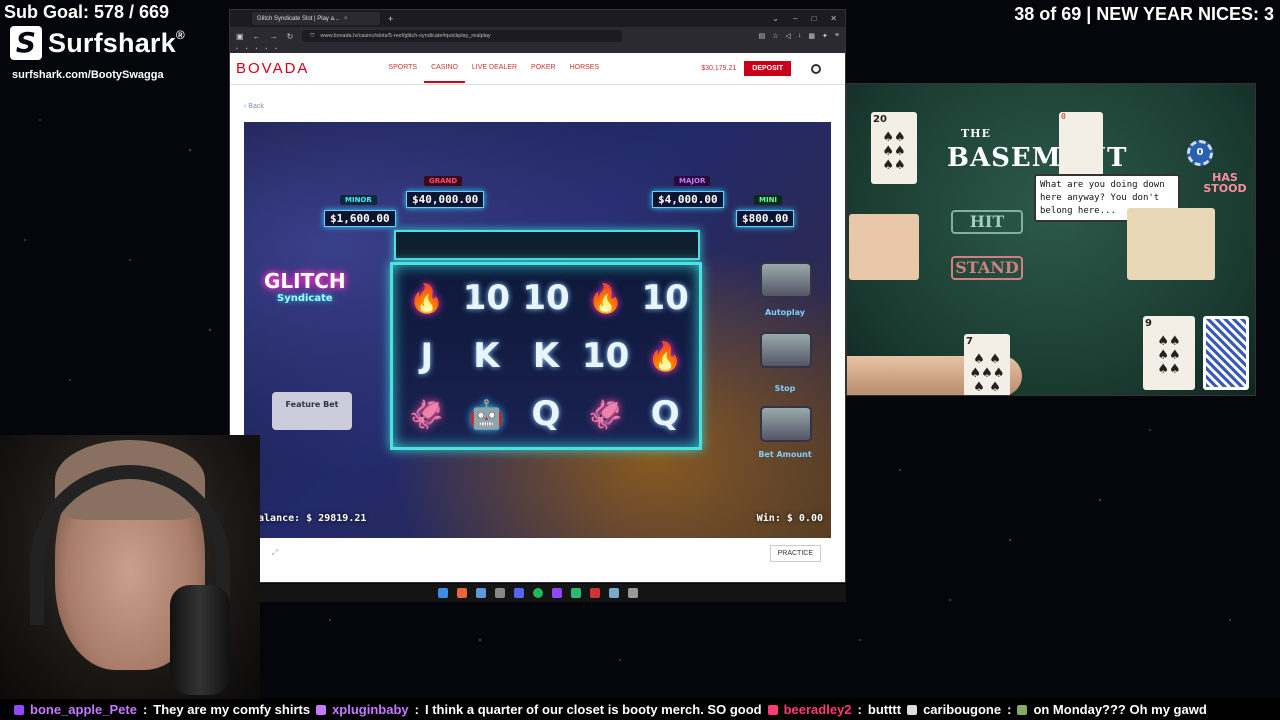  I want to click on expand-icon: ⤢, so click(275, 553).